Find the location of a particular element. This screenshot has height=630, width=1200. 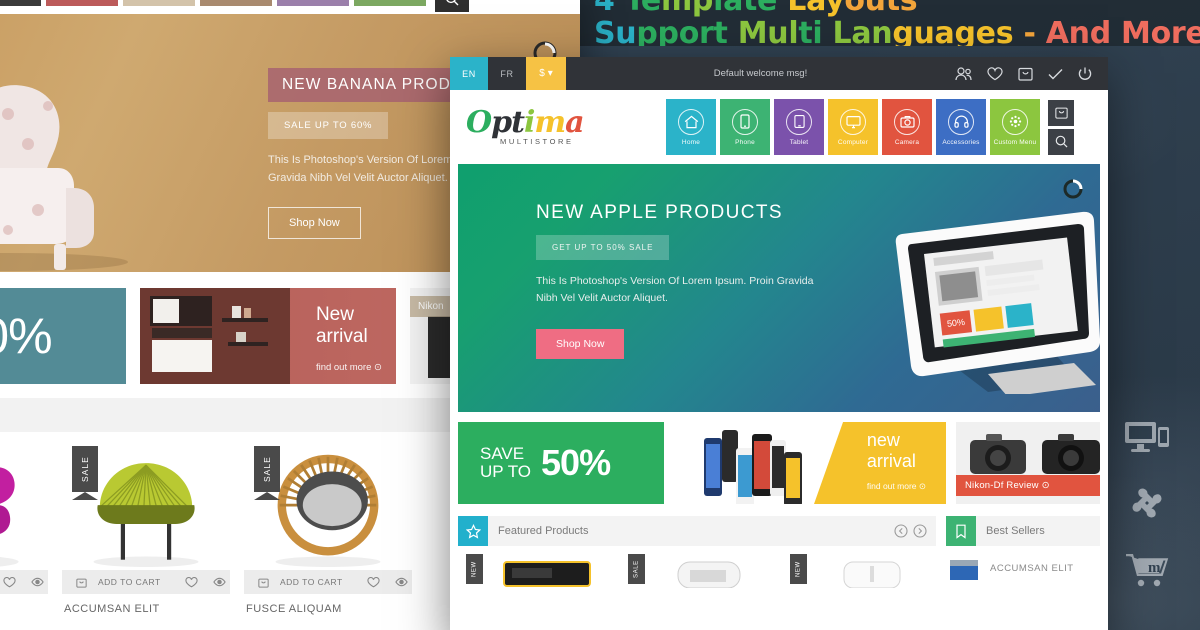

category-tile-camera: Camera is located at coordinates (907, 127).